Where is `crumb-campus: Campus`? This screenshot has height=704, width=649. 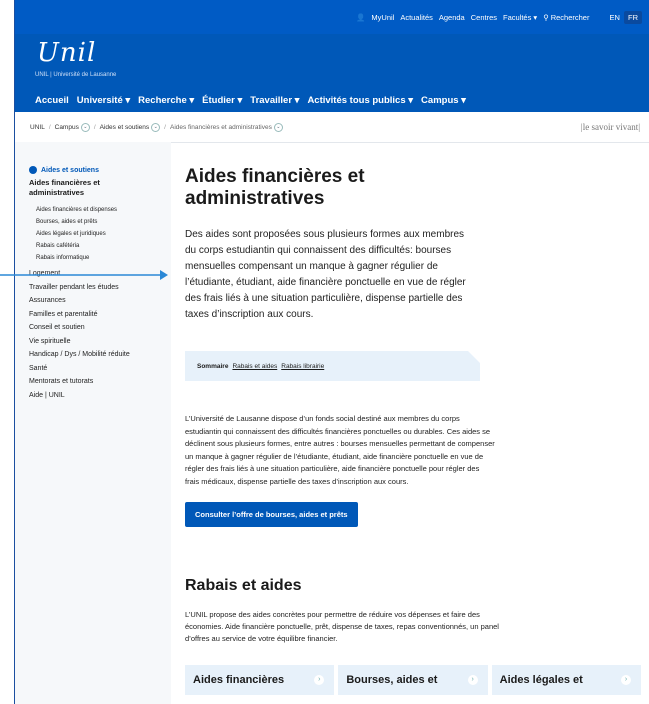 crumb-campus: Campus is located at coordinates (67, 127).